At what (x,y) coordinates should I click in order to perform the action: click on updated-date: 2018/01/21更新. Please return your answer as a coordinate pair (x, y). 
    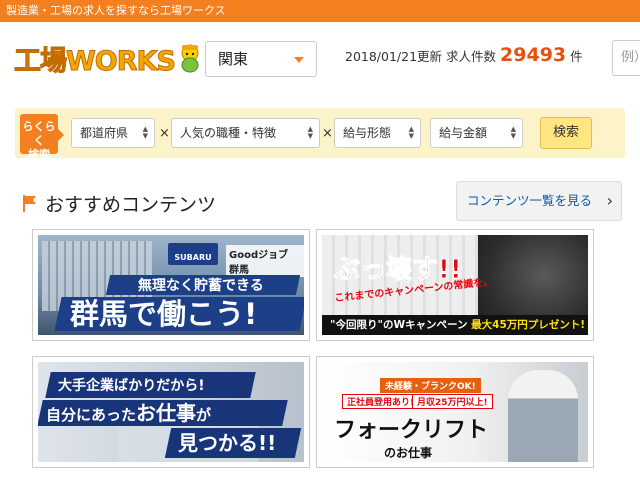
    Looking at the image, I should click on (394, 56).